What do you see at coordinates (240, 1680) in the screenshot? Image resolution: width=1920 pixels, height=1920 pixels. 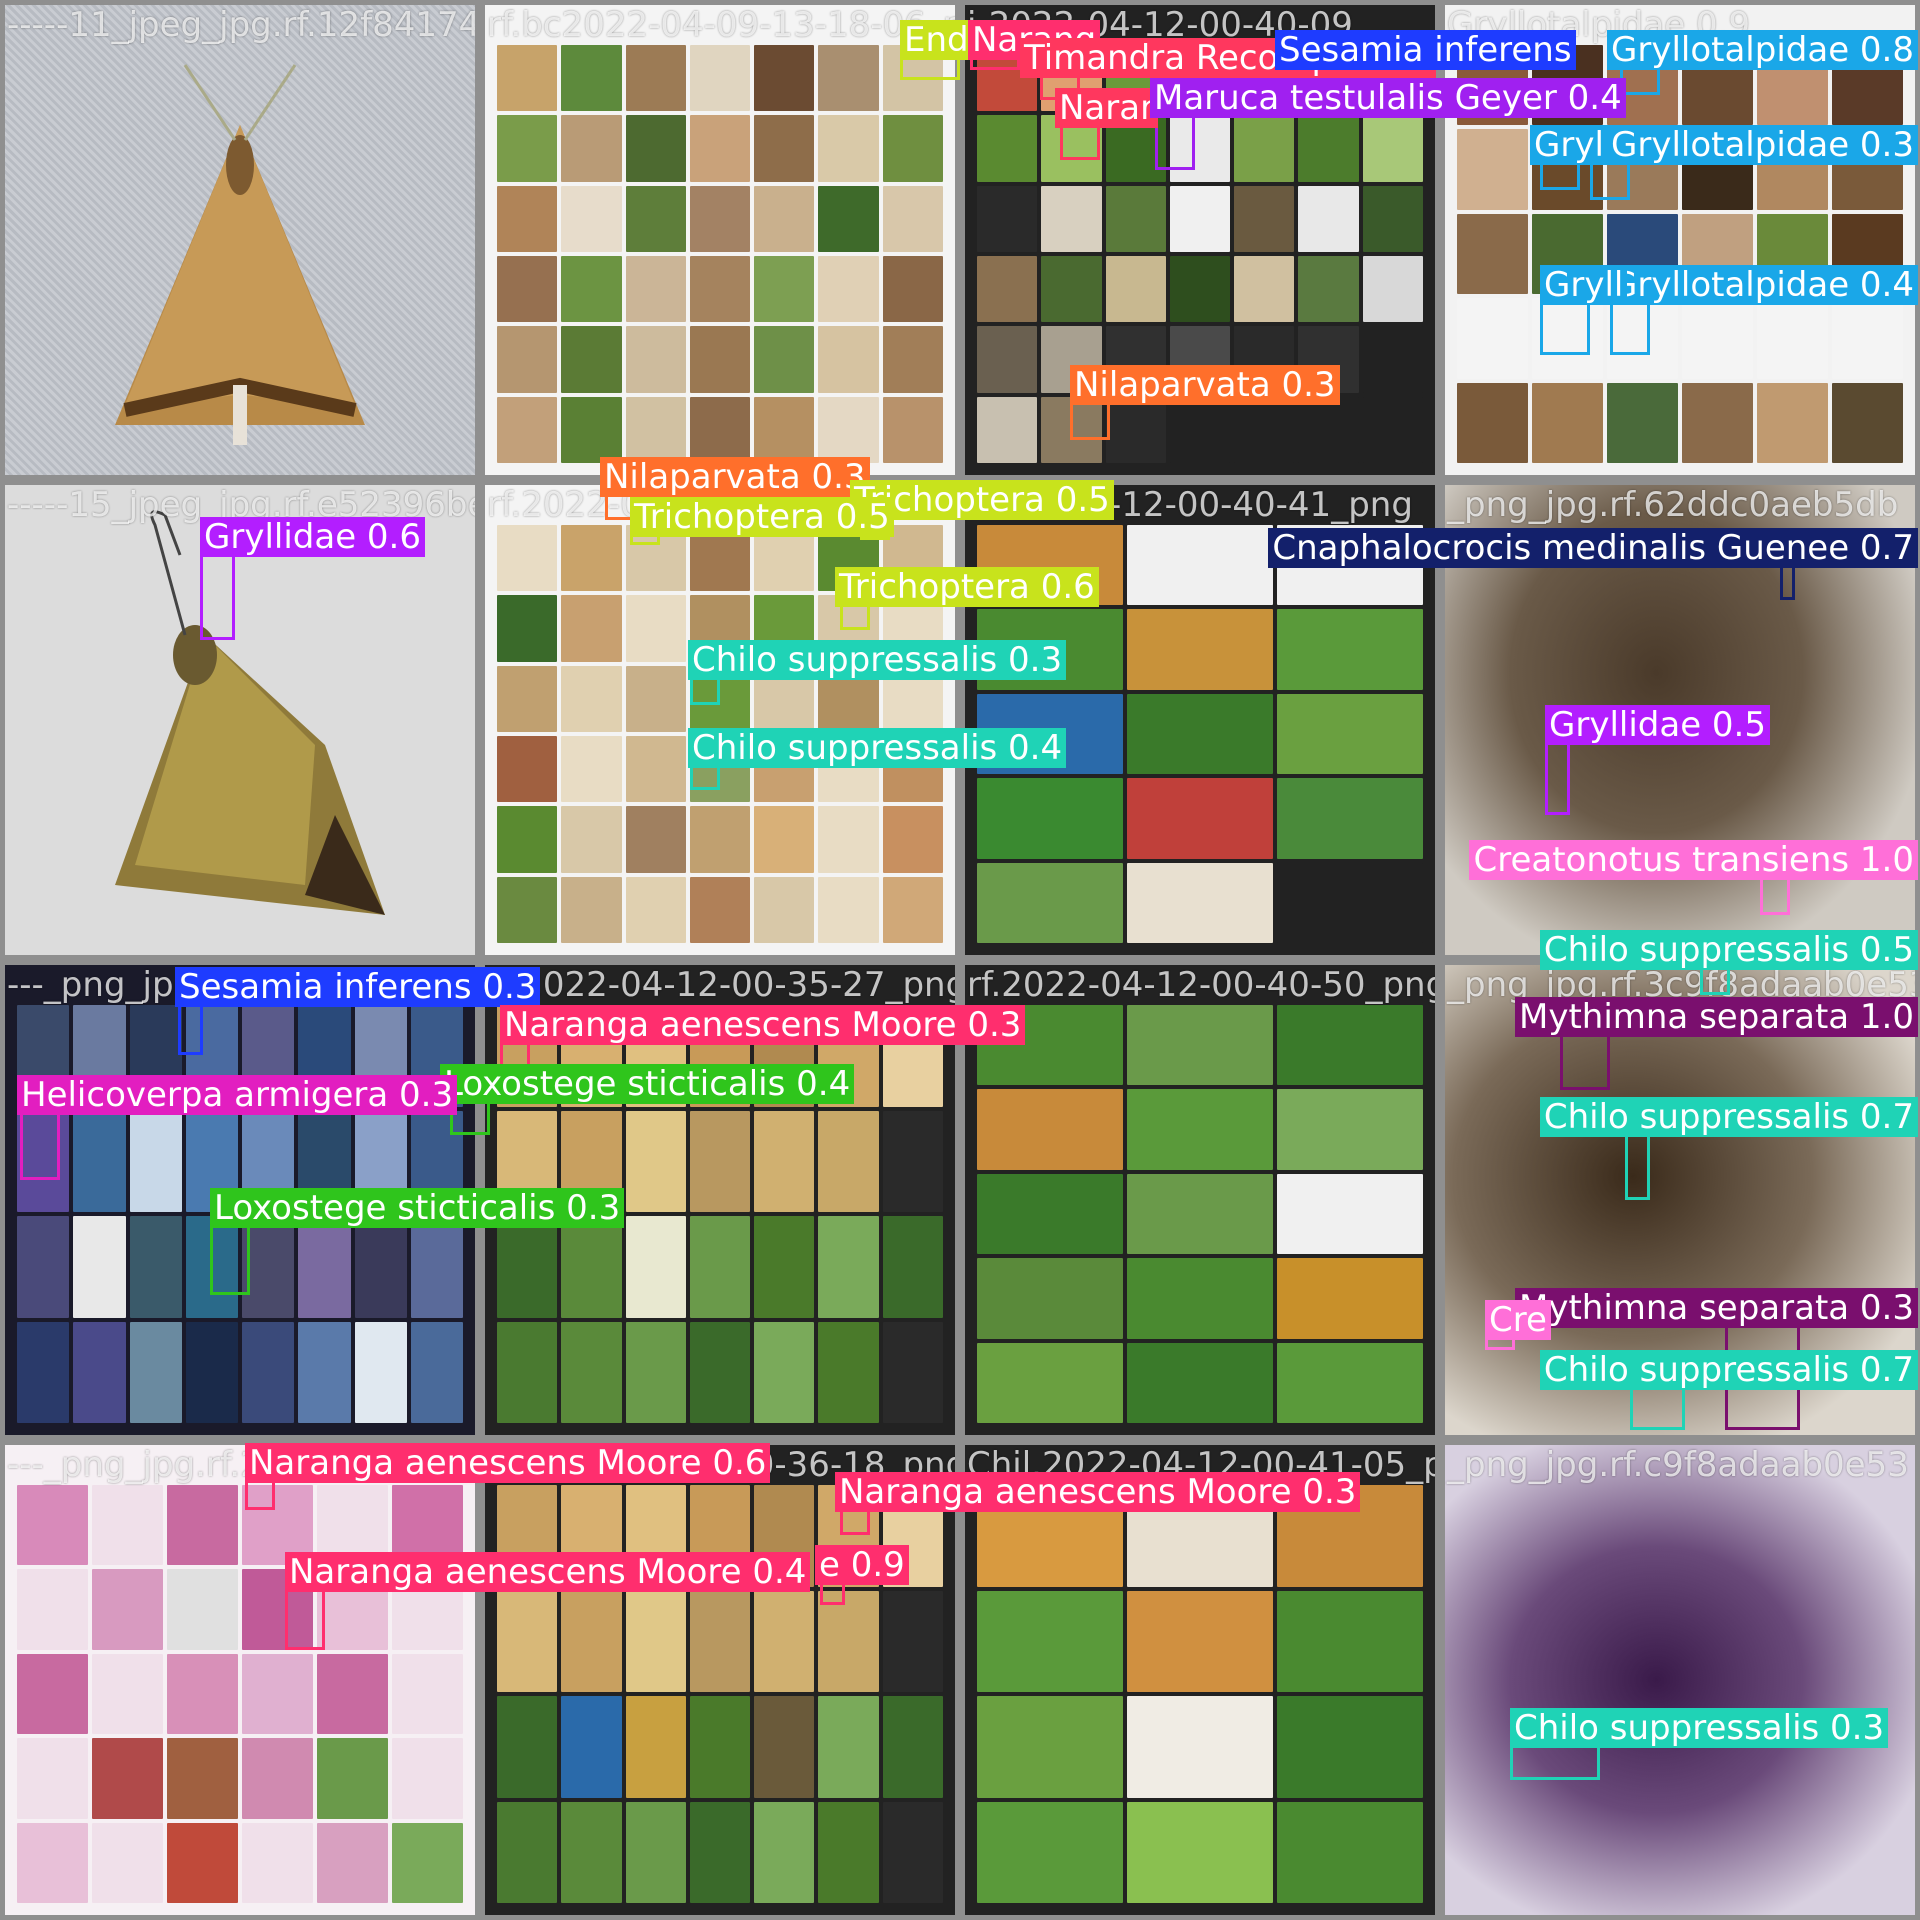 I see `tile-r3c0: ---_png_jpg.rf.2022-04-12-00-36-18` at bounding box center [240, 1680].